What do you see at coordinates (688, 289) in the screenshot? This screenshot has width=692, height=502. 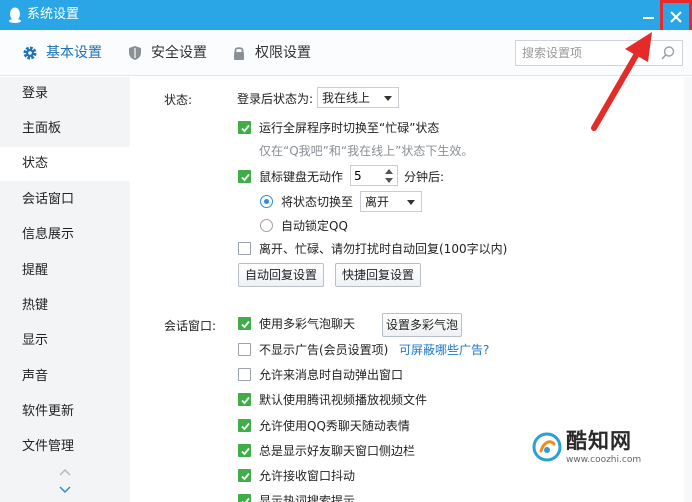 I see `content-scrollbar` at bounding box center [688, 289].